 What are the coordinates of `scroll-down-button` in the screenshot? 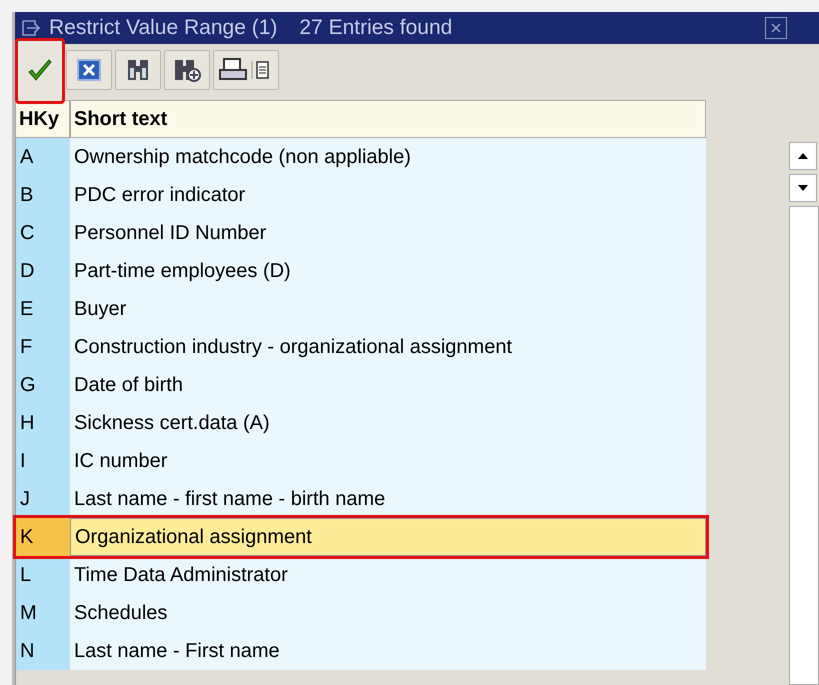 It's located at (803, 188).